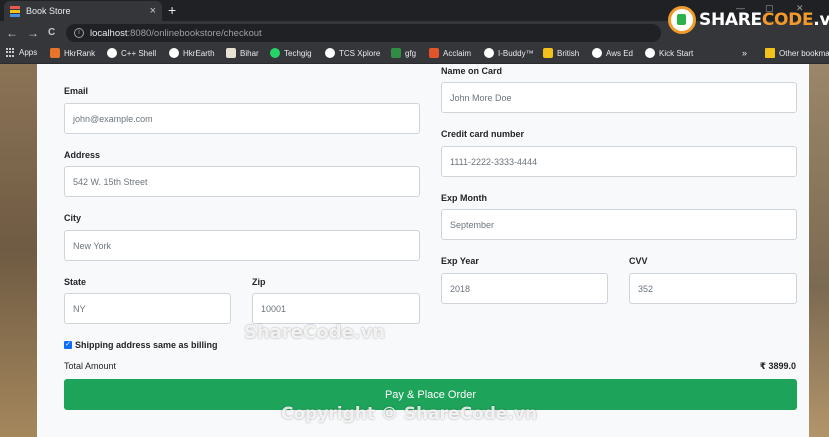 Image resolution: width=829 pixels, height=437 pixels. What do you see at coordinates (403, 53) in the screenshot?
I see `bookmark-gfg: gfg` at bounding box center [403, 53].